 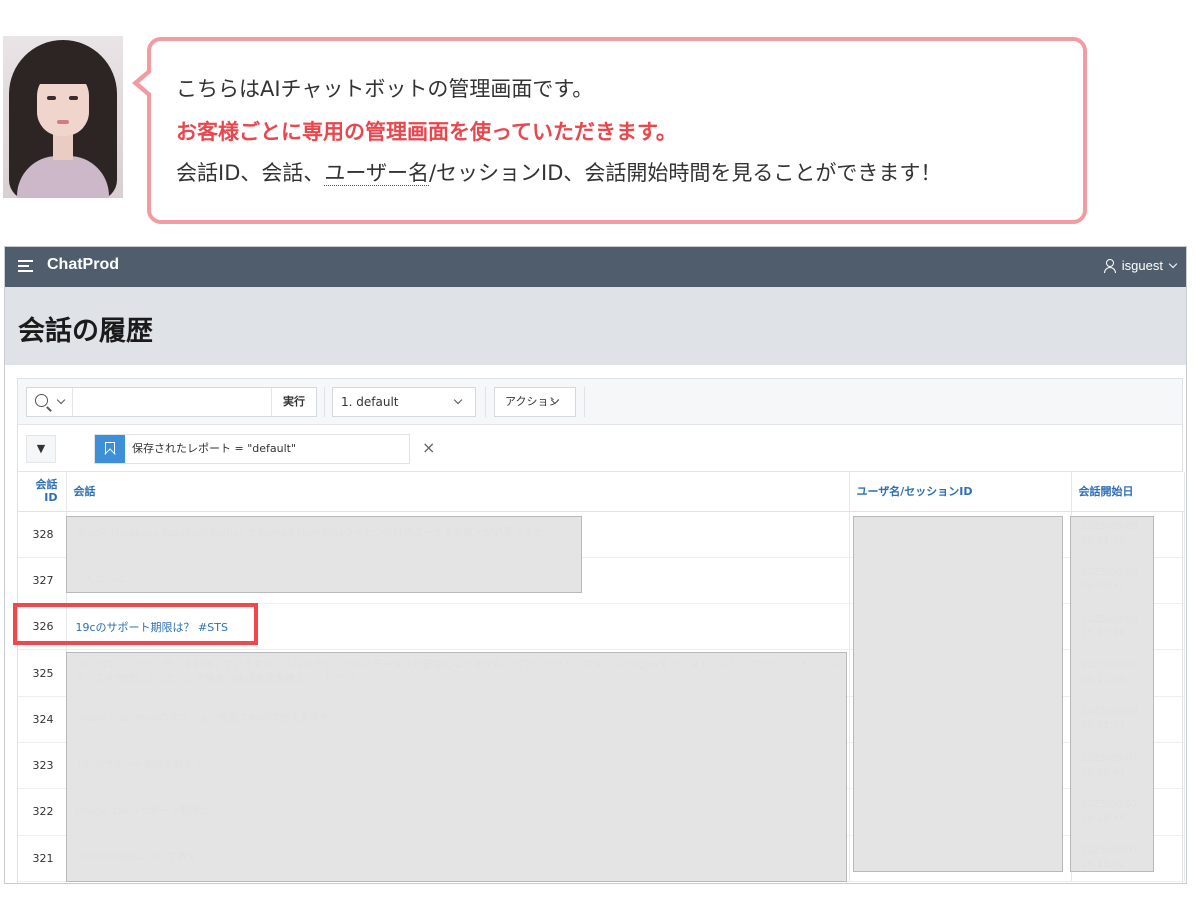 What do you see at coordinates (535, 402) in the screenshot?
I see `actions-menu-button: アクション` at bounding box center [535, 402].